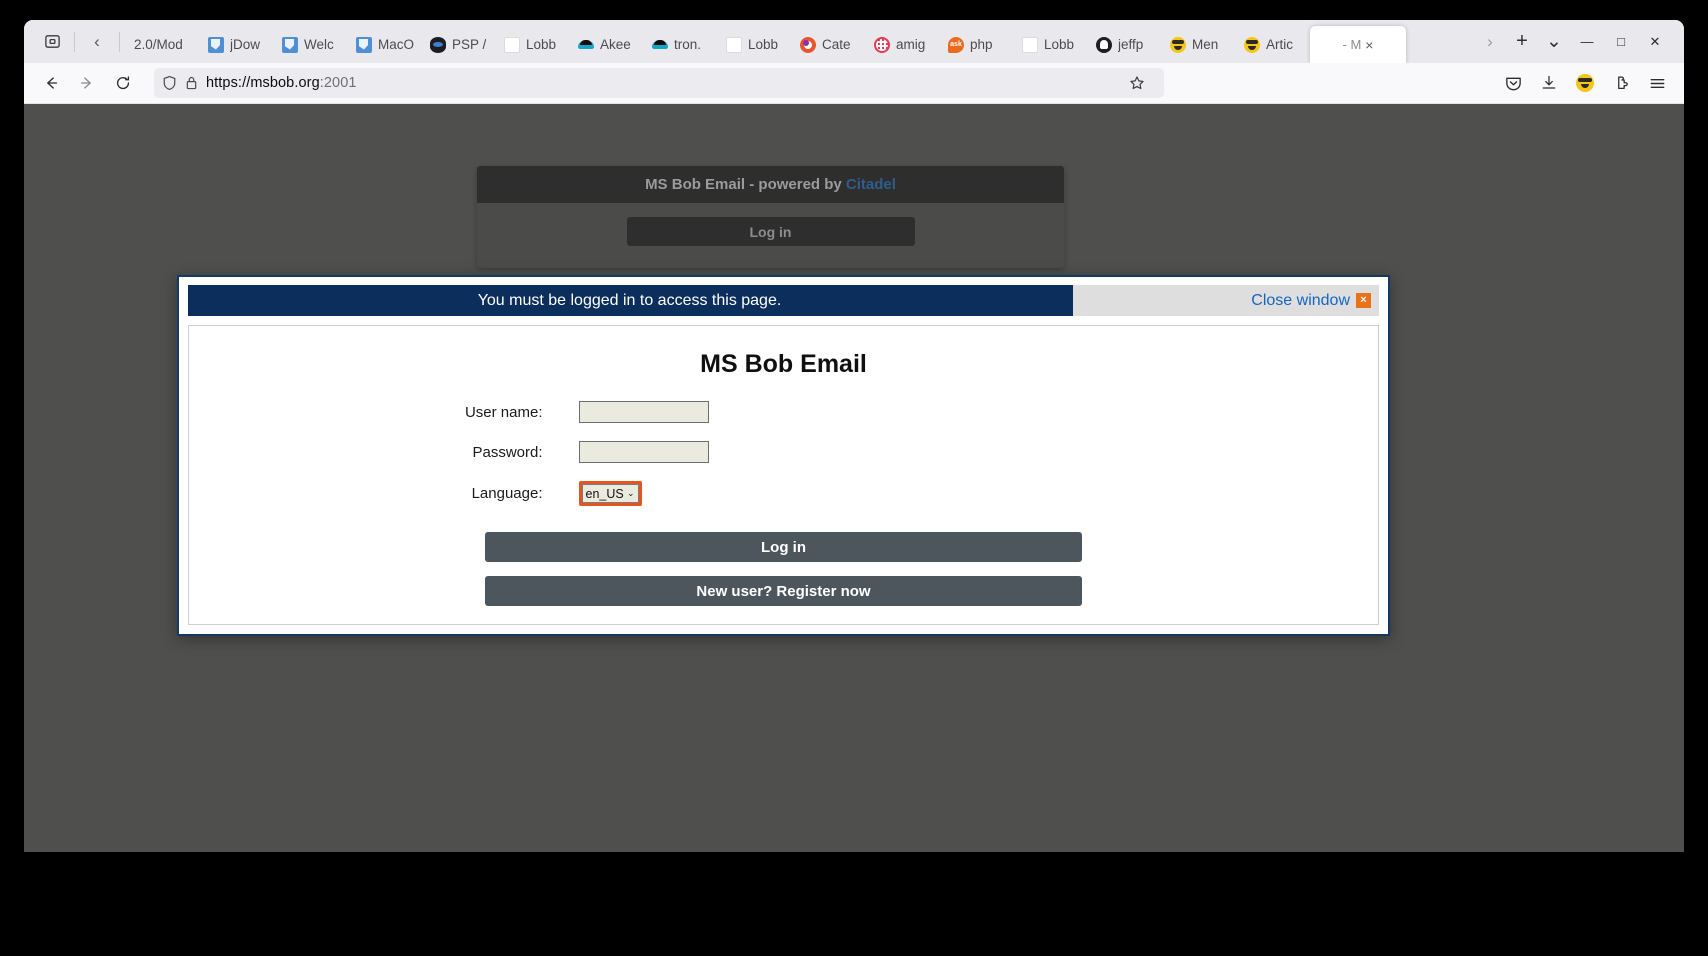 The height and width of the screenshot is (956, 1708). I want to click on active-tab-label: - M, so click(1352, 44).